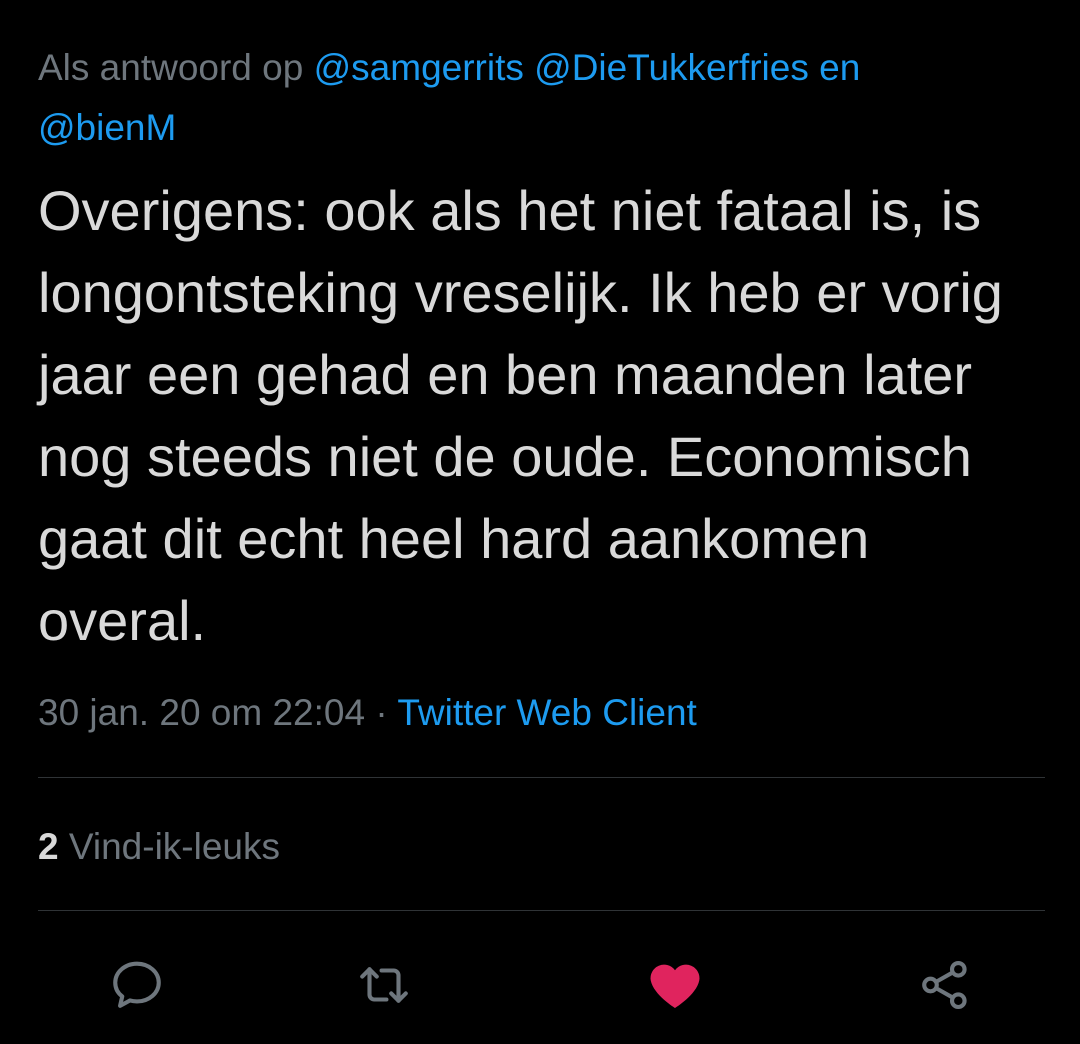 Image resolution: width=1080 pixels, height=1044 pixels. I want to click on reply-button, so click(137, 985).